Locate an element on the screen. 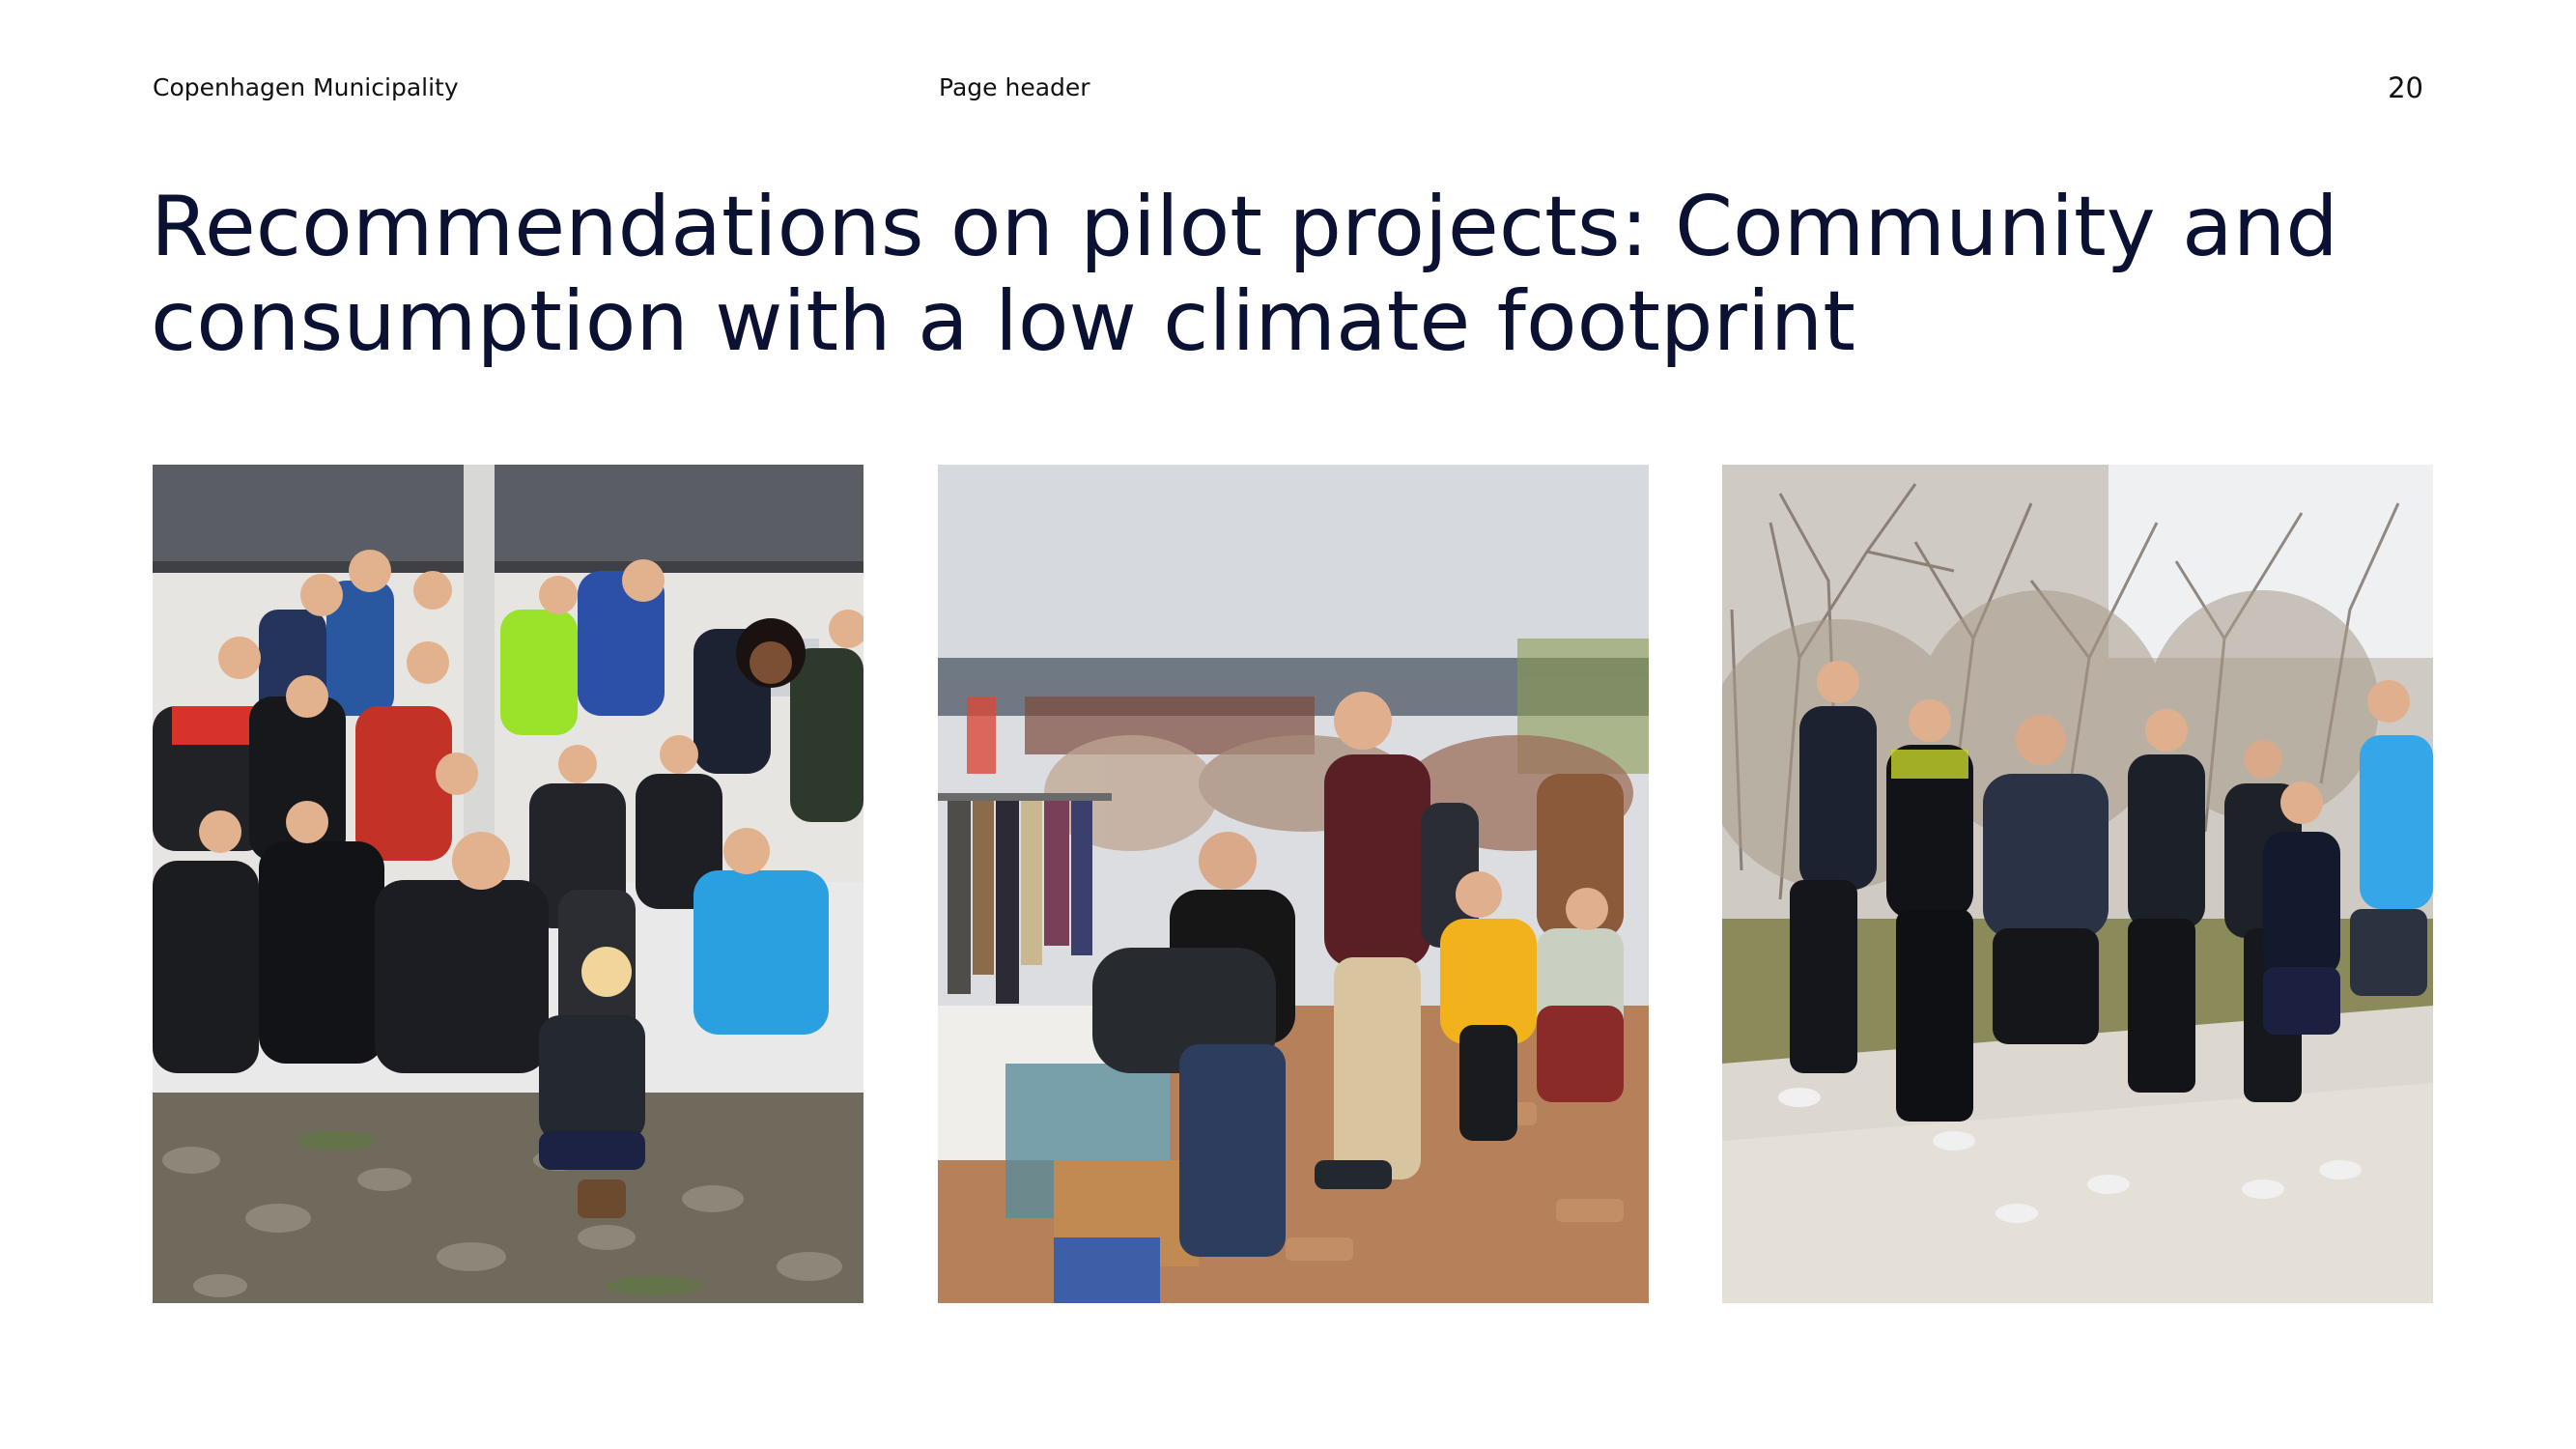  page-number: 20 is located at coordinates (2405, 87).